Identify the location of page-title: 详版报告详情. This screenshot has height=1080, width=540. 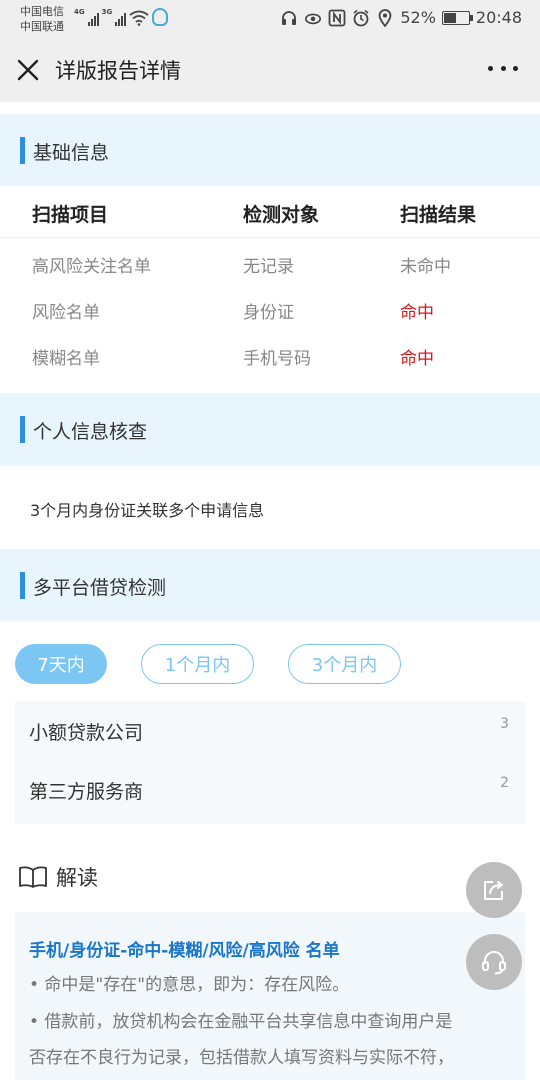
(118, 71).